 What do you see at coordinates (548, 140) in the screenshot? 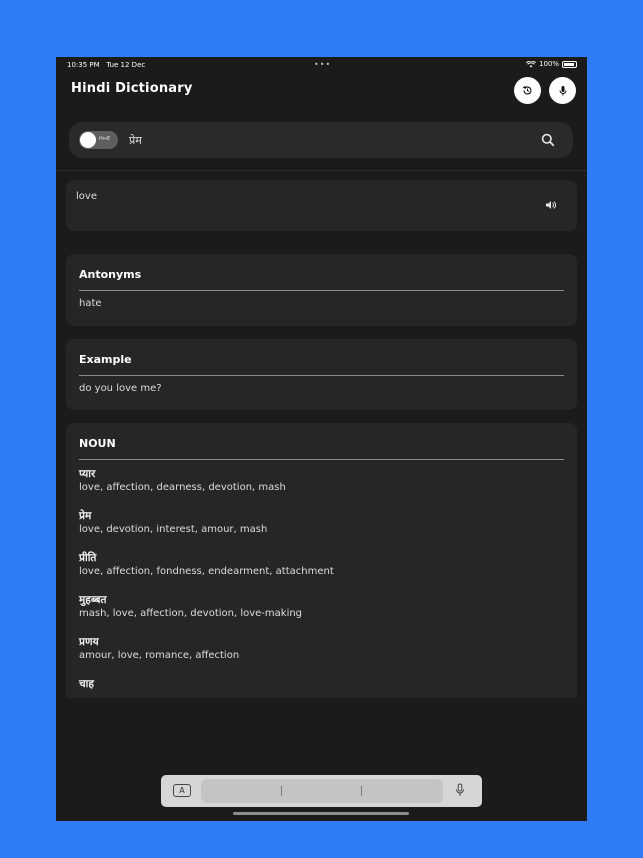
I see `search-icon` at bounding box center [548, 140].